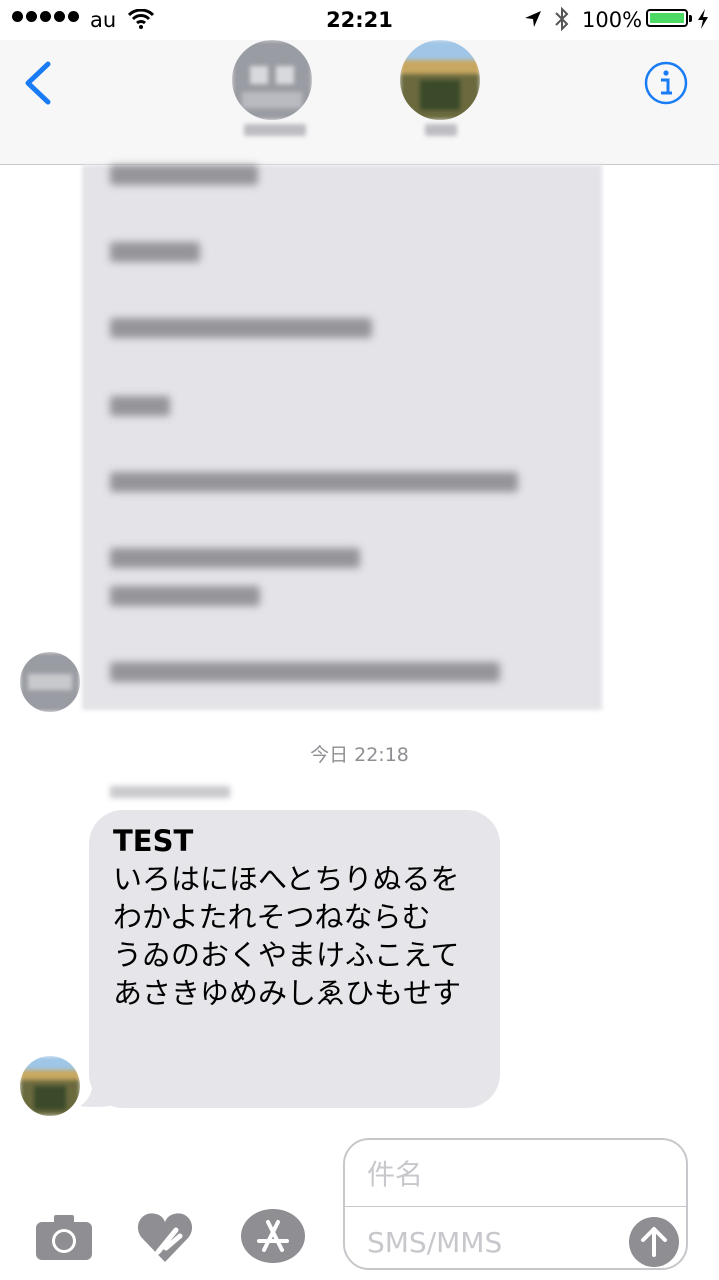 The width and height of the screenshot is (719, 1280). I want to click on digital-touch-icon, so click(165, 1237).